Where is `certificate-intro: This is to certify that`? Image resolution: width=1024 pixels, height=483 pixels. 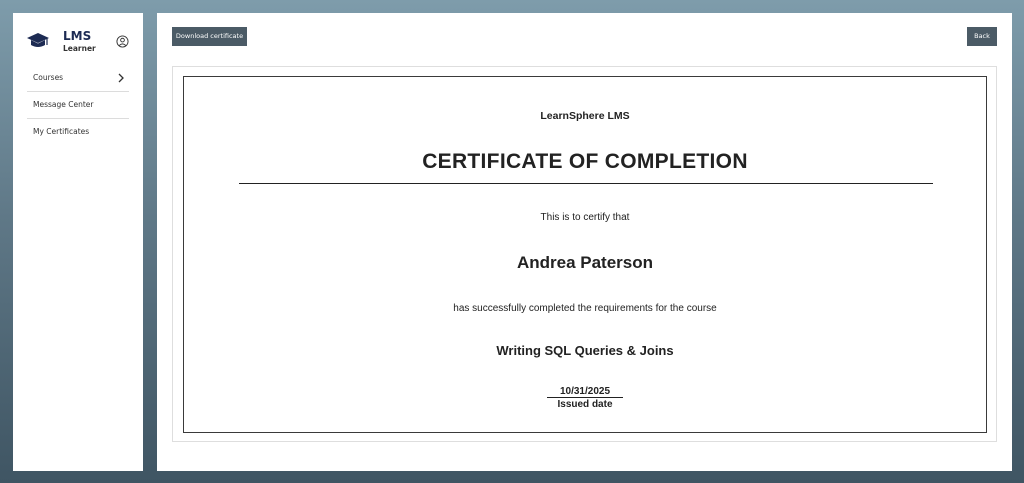 certificate-intro: This is to certify that is located at coordinates (585, 217).